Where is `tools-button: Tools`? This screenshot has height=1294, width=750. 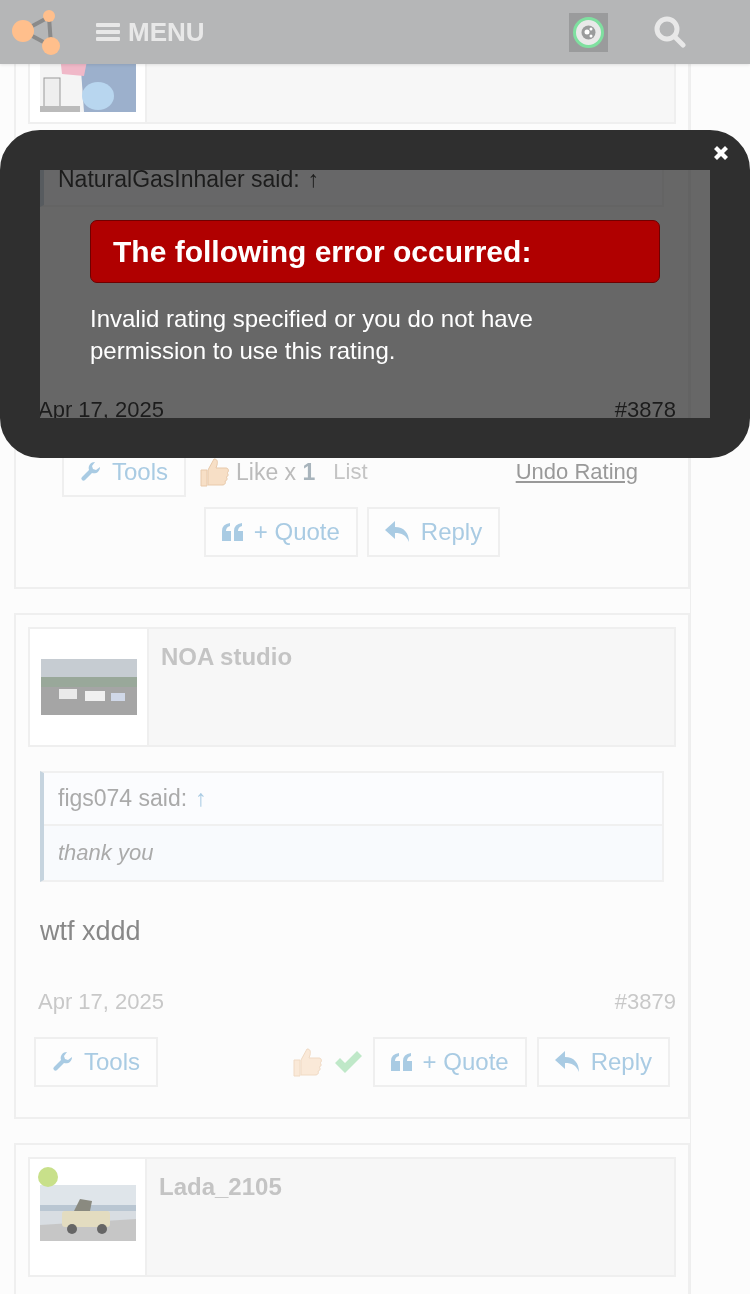
tools-button: Tools is located at coordinates (96, 1062).